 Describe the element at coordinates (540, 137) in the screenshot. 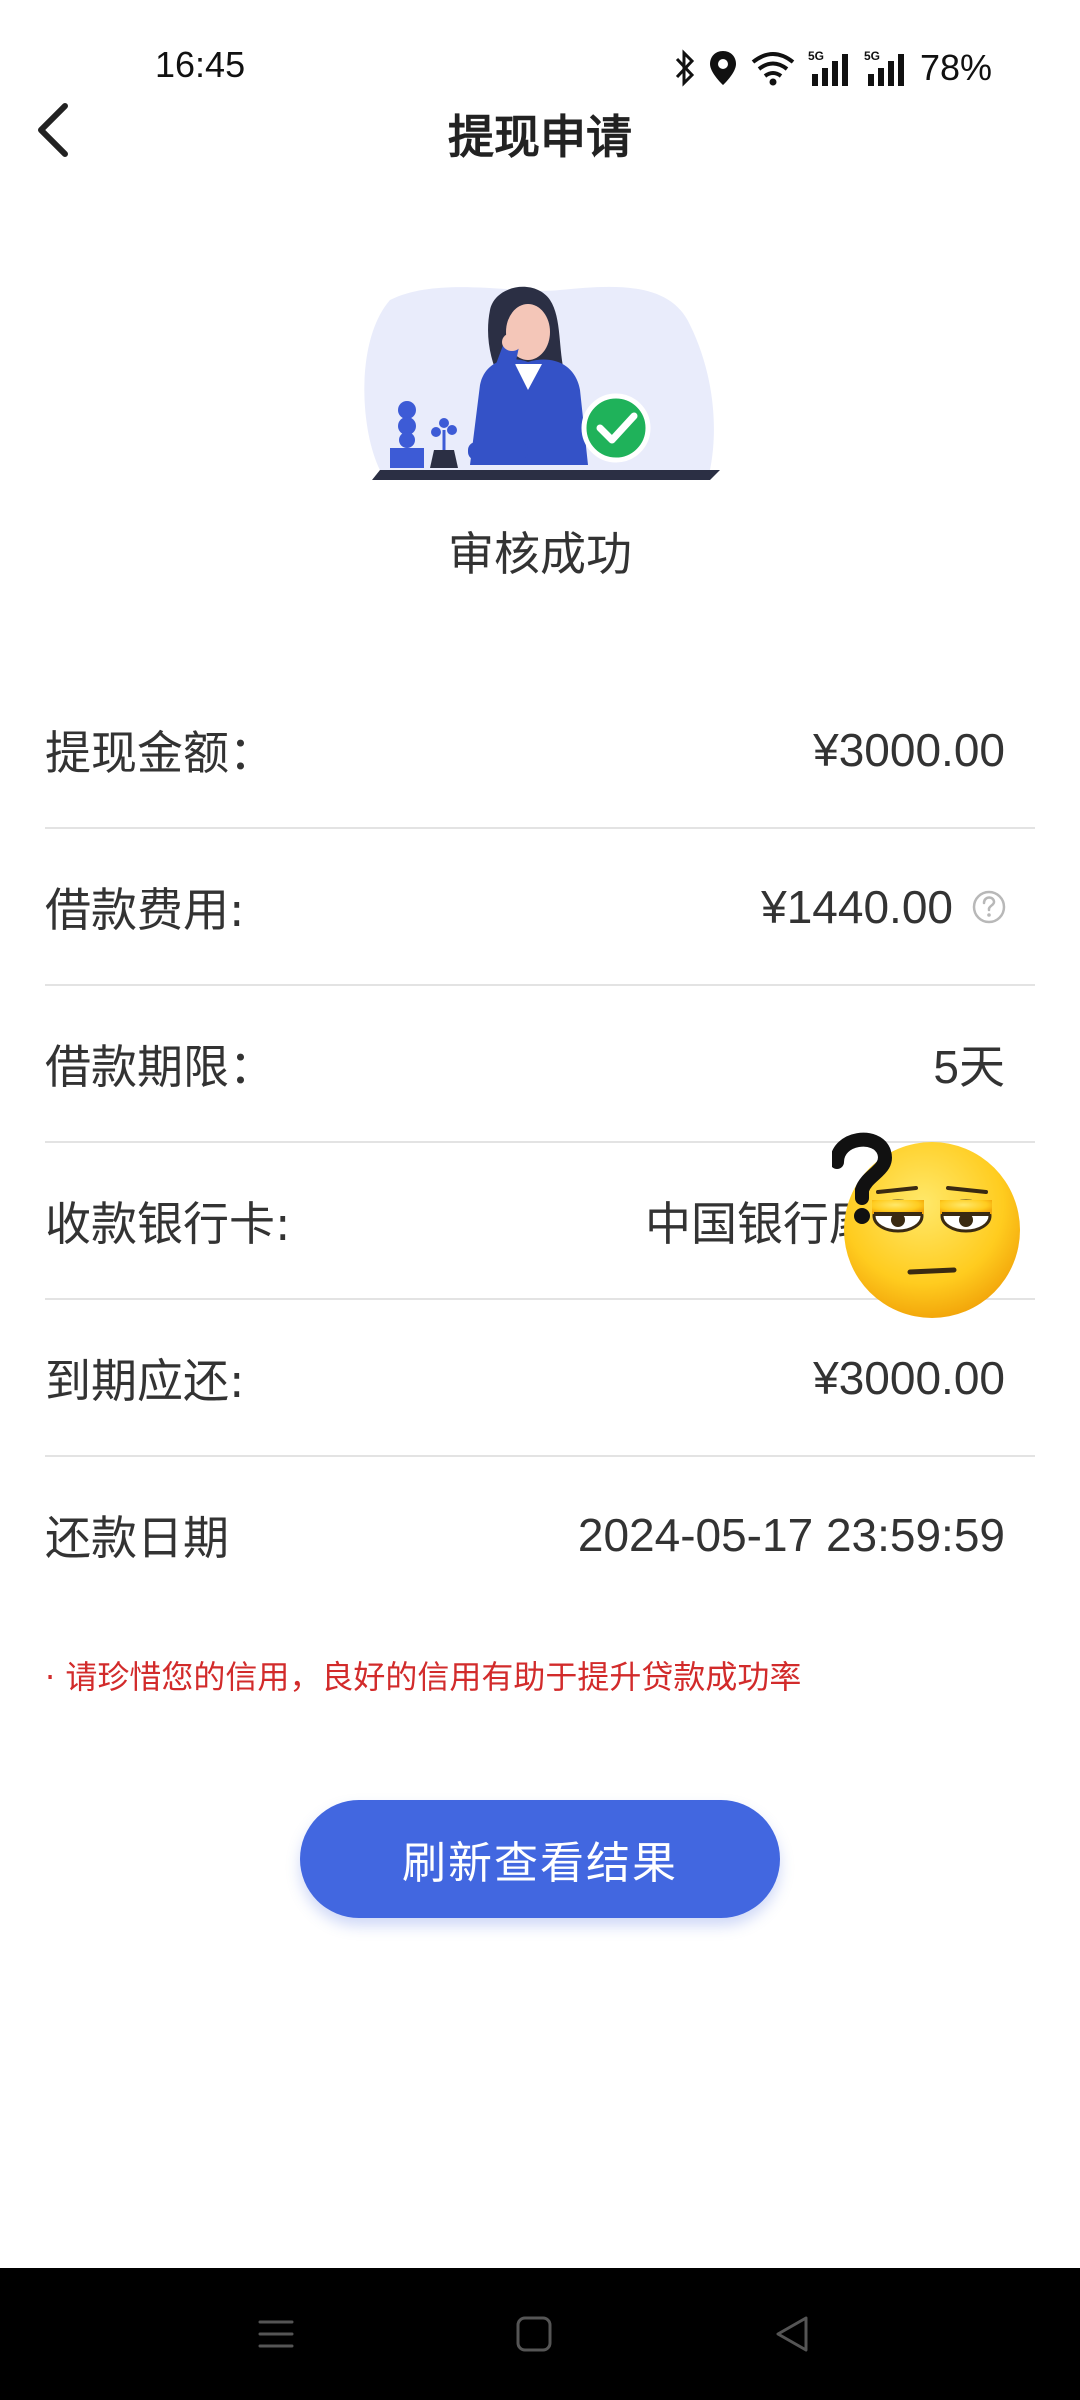

I see `page-title: 提现申请` at that location.